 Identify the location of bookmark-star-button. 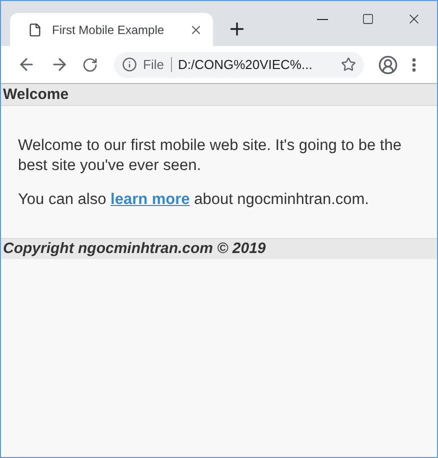
(348, 64).